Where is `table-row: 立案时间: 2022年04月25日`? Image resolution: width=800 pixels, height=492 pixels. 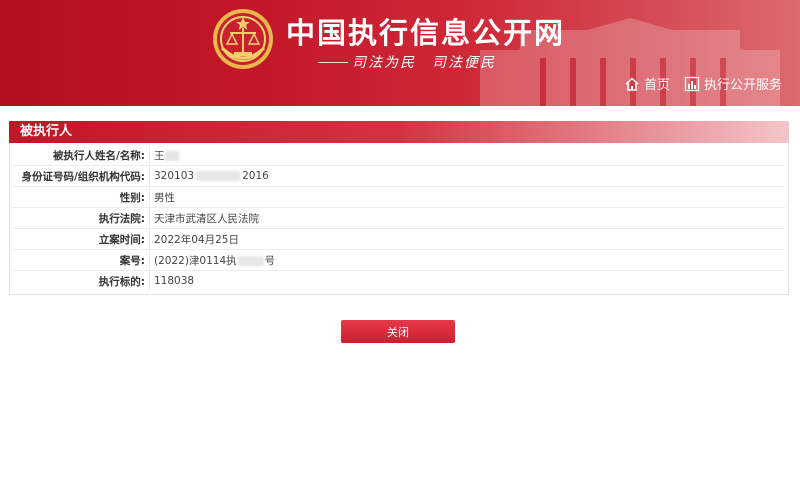 table-row: 立案时间: 2022年04月25日 is located at coordinates (399, 239).